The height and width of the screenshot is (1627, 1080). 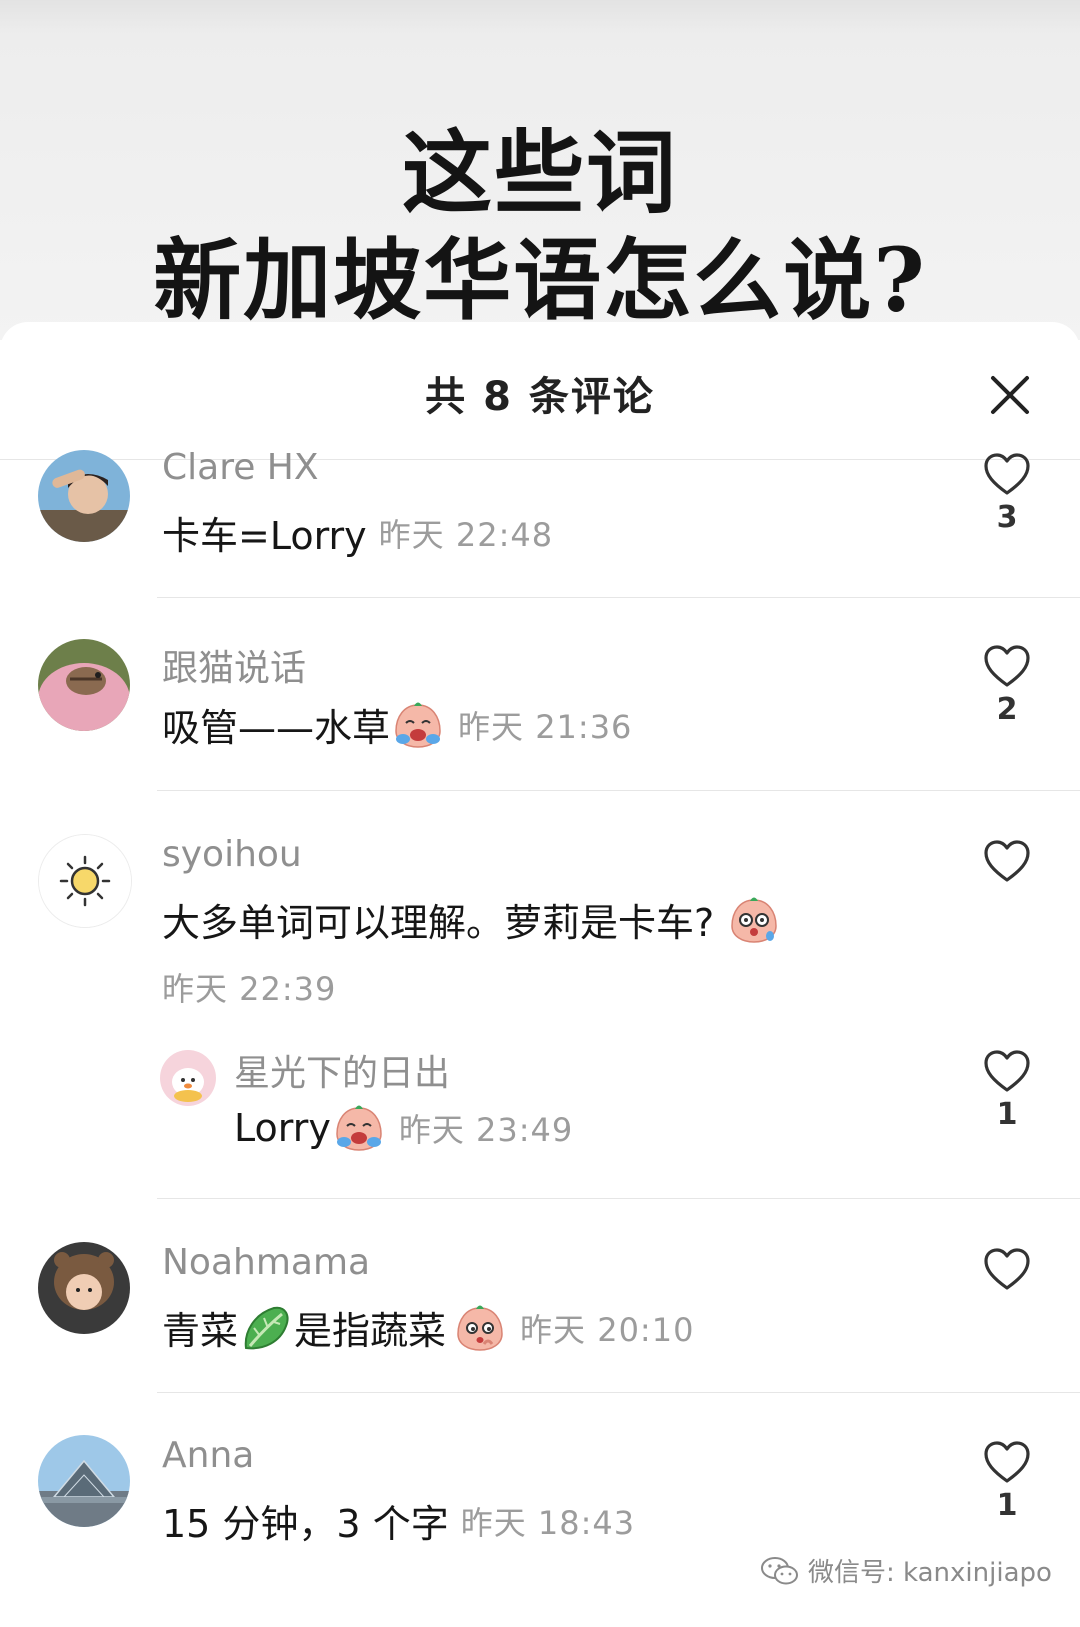 I want to click on like-button: 2, so click(x=1007, y=685).